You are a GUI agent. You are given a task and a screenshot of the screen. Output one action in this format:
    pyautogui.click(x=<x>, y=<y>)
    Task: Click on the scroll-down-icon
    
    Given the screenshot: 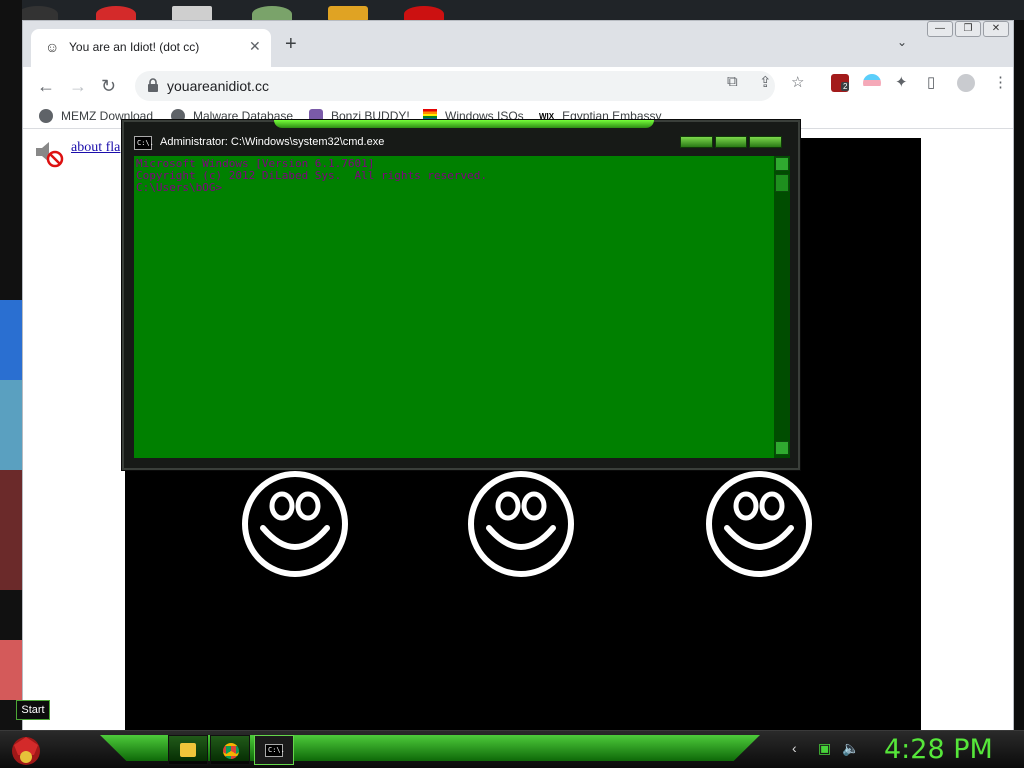 What is the action you would take?
    pyautogui.click(x=782, y=448)
    